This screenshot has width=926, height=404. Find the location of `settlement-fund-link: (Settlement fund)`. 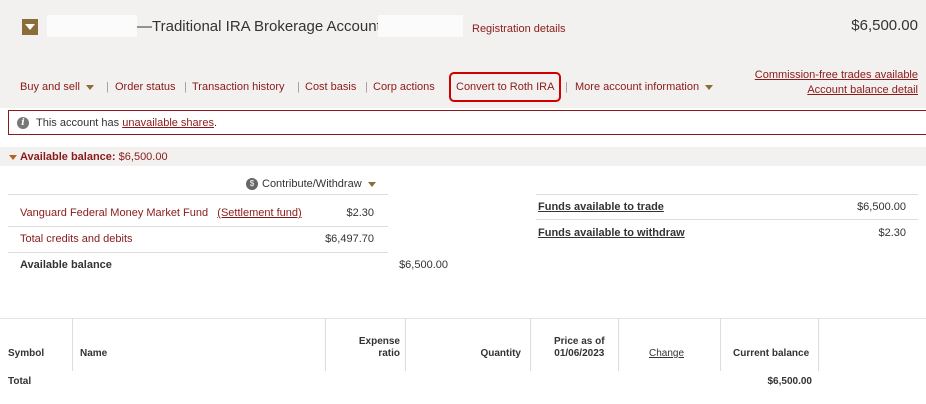

settlement-fund-link: (Settlement fund) is located at coordinates (259, 213).